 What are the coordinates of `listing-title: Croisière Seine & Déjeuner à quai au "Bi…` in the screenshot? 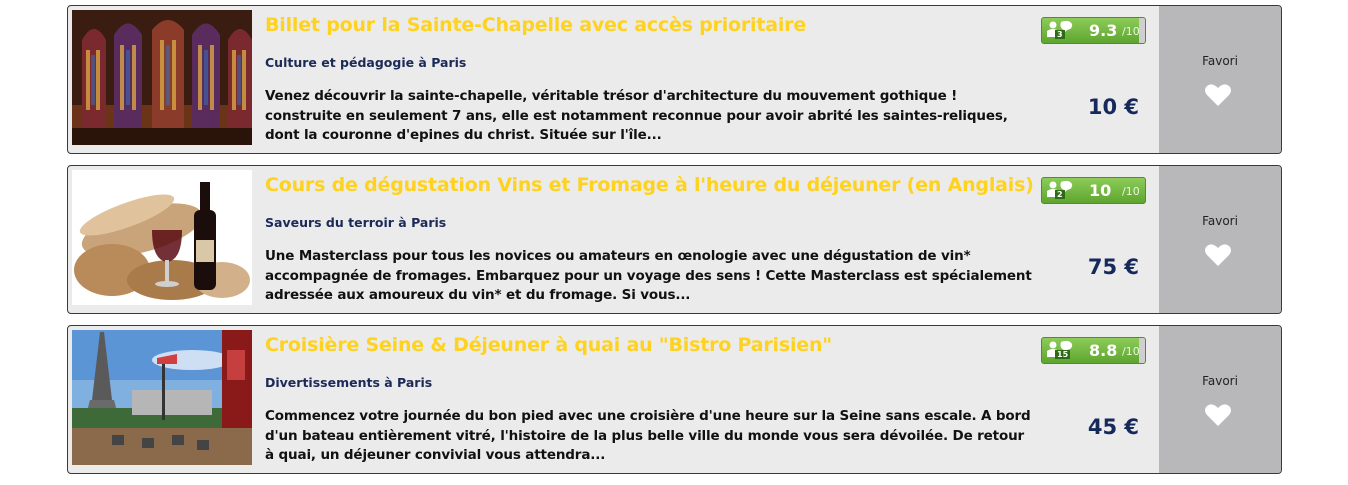 It's located at (650, 345).